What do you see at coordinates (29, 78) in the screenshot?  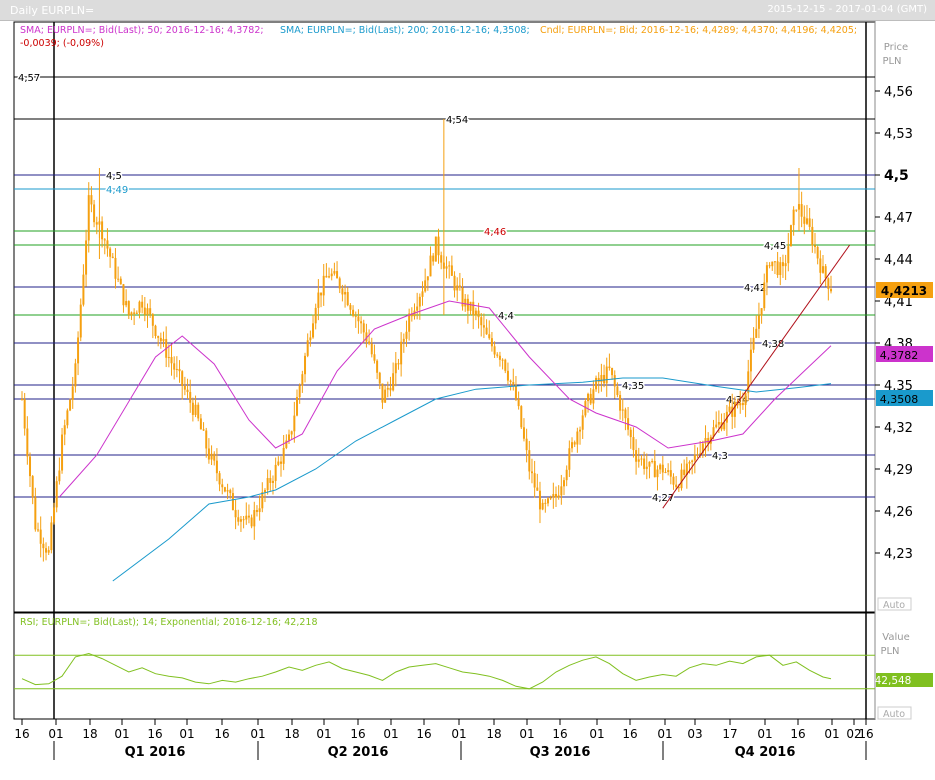 I see `level-label: 4,57` at bounding box center [29, 78].